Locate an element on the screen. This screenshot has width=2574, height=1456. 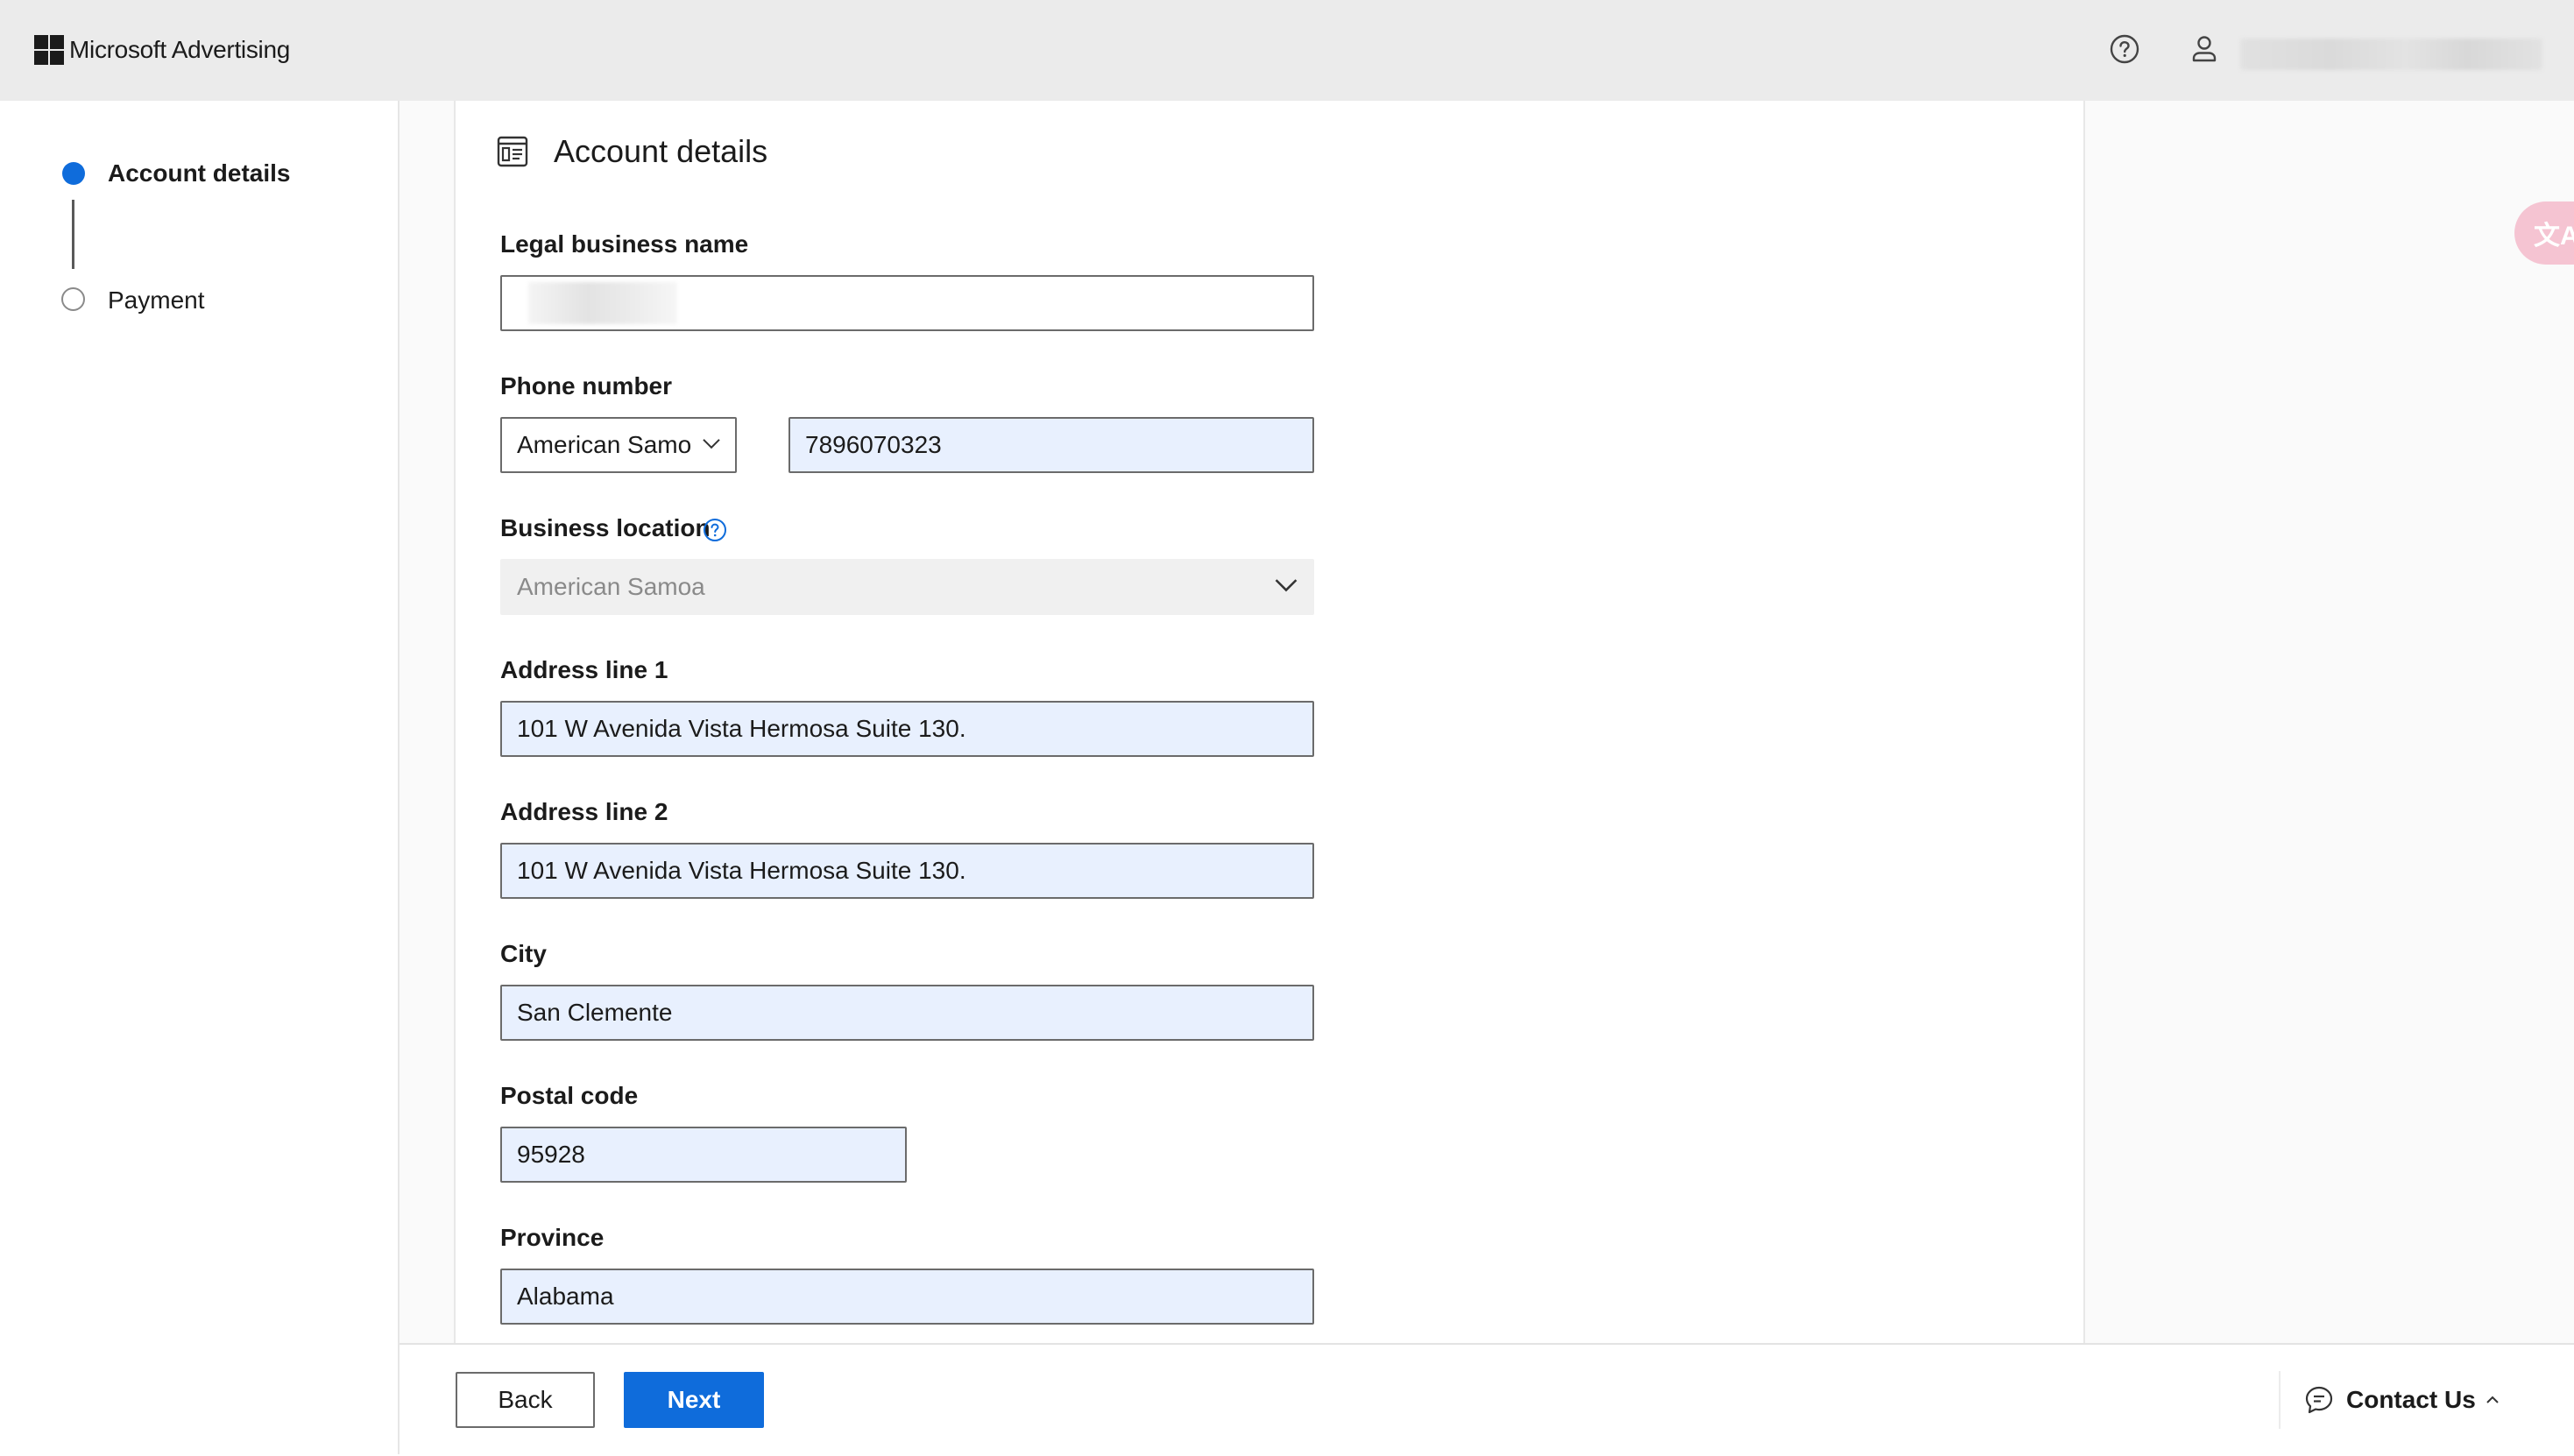
legal-business-name-input is located at coordinates (907, 303).